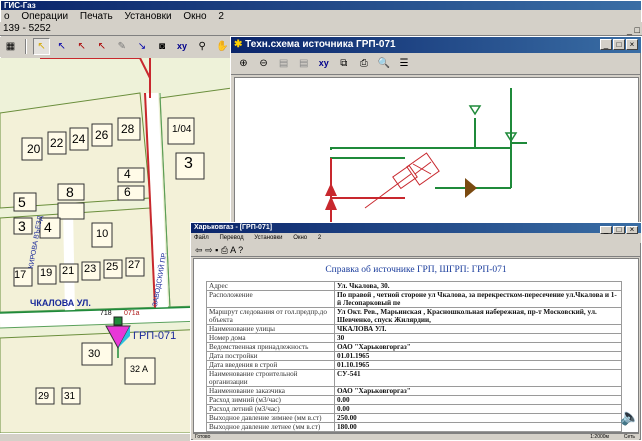  What do you see at coordinates (478, 409) in the screenshot?
I see `property-value: 0.00` at bounding box center [478, 409].